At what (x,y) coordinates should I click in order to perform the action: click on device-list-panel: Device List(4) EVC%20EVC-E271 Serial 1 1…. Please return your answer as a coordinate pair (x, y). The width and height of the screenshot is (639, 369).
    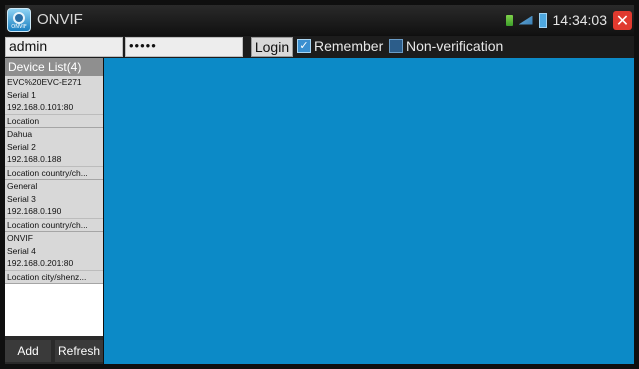
    Looking at the image, I should click on (54, 211).